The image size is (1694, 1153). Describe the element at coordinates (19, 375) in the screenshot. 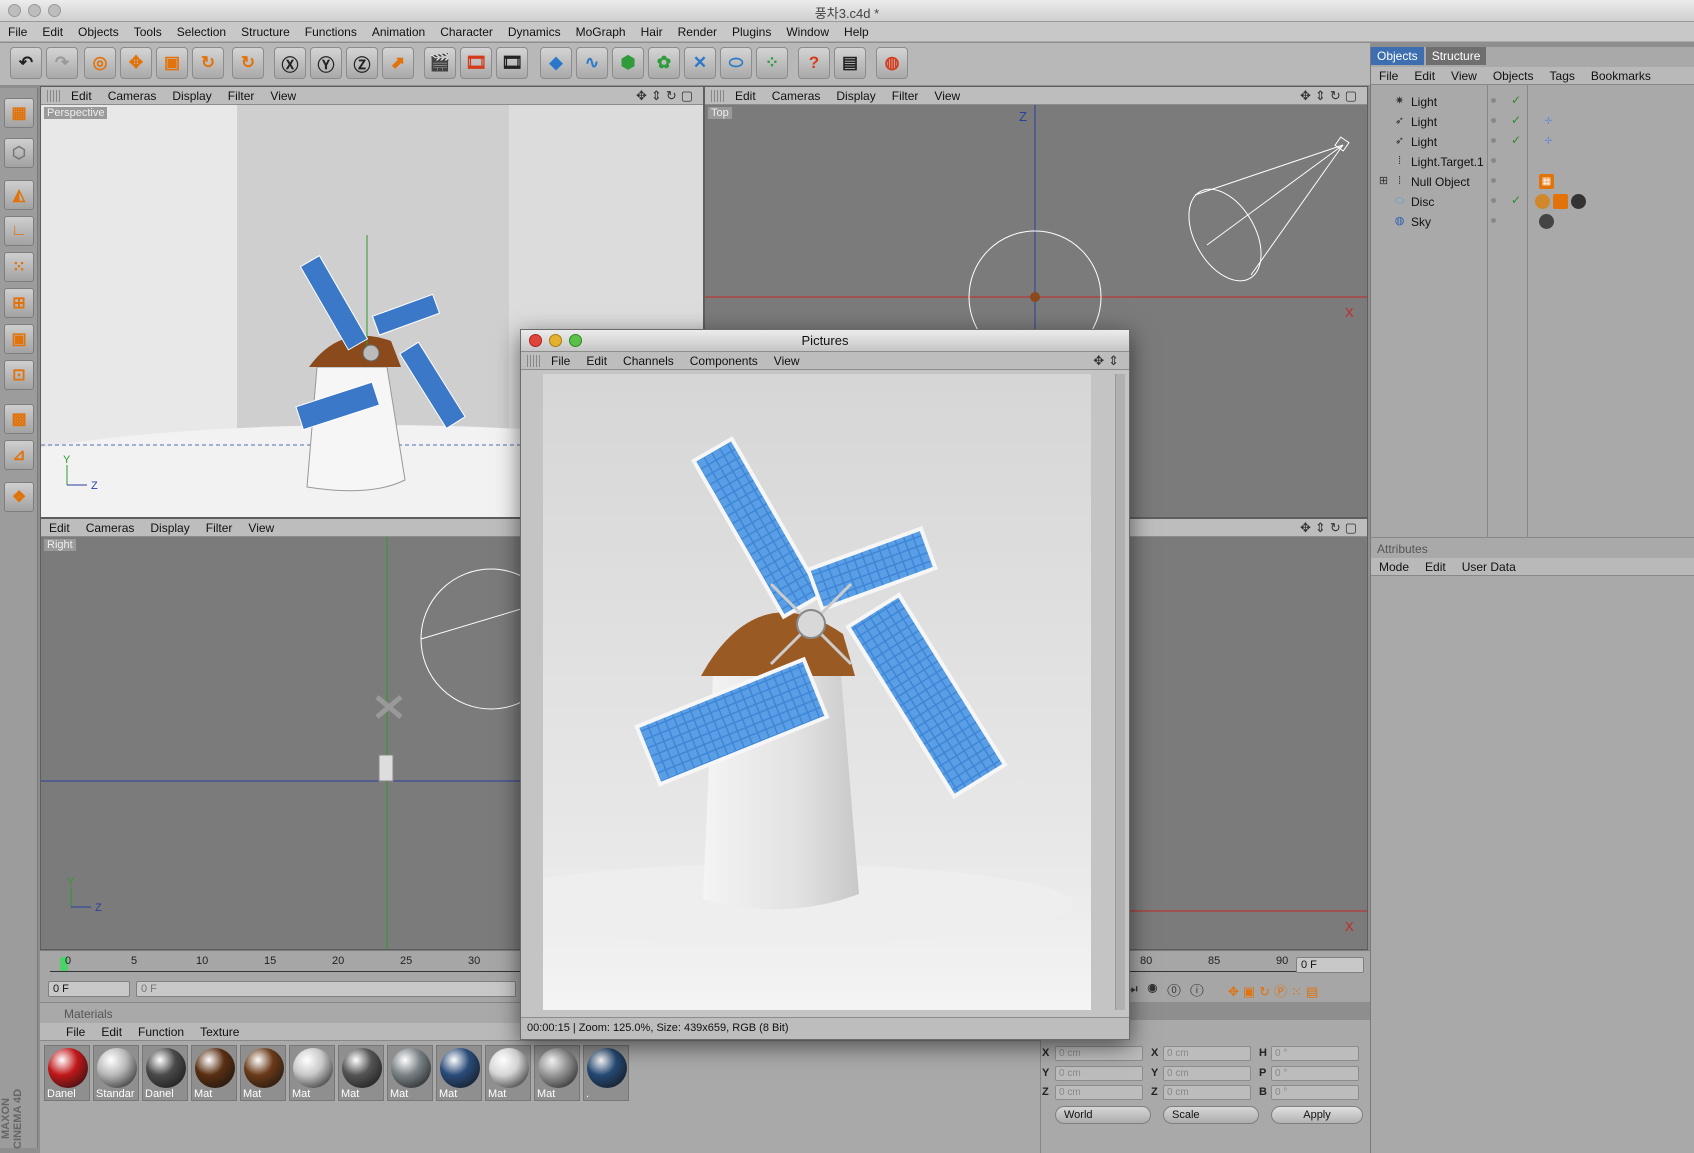

I see `uv-mode-icon: ⊡` at that location.